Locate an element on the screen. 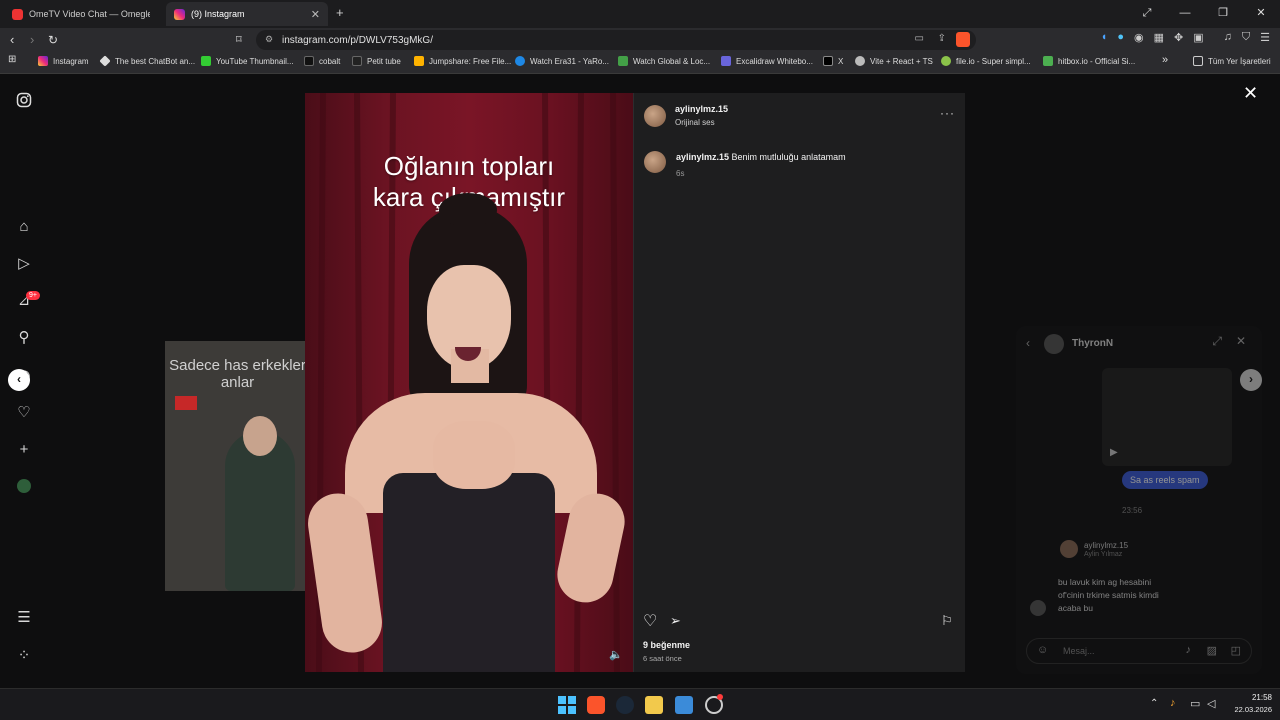 Image resolution: width=1280 pixels, height=720 pixels. tab-title: OmeTV Video Chat — Omegle R is located at coordinates (89, 14).